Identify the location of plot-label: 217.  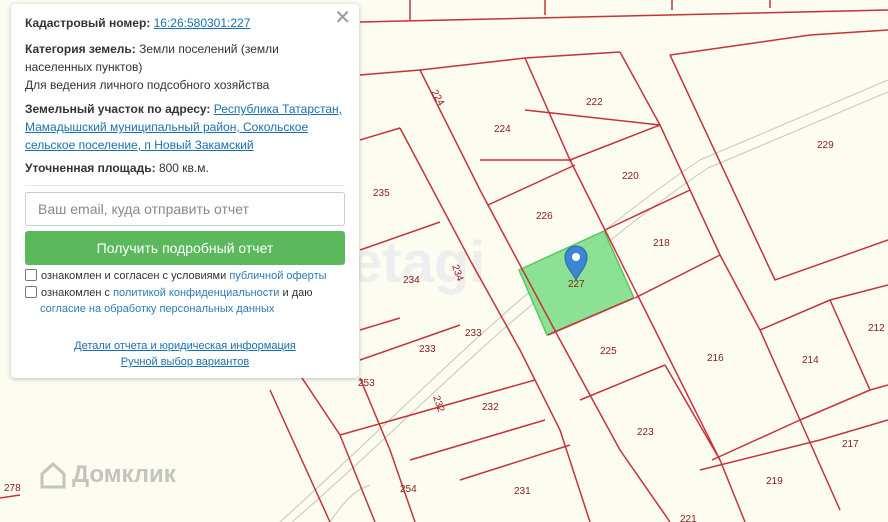
(850, 444).